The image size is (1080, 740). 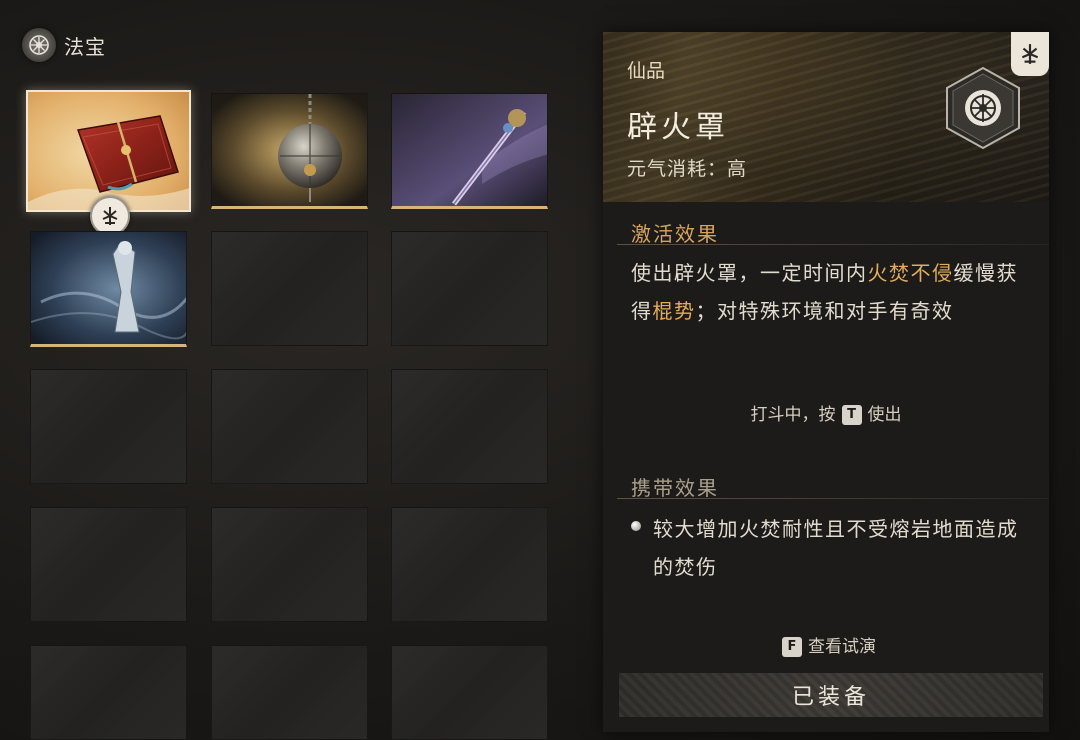 I want to click on use-hint-suffix: 使出, so click(x=884, y=415).